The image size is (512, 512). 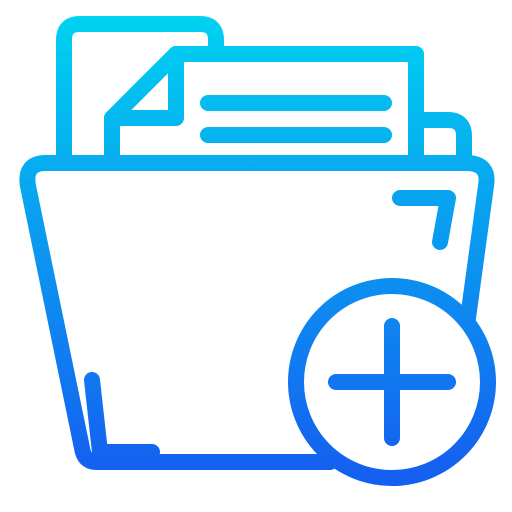 I want to click on bottom-left-corner-accent, so click(x=122, y=416).